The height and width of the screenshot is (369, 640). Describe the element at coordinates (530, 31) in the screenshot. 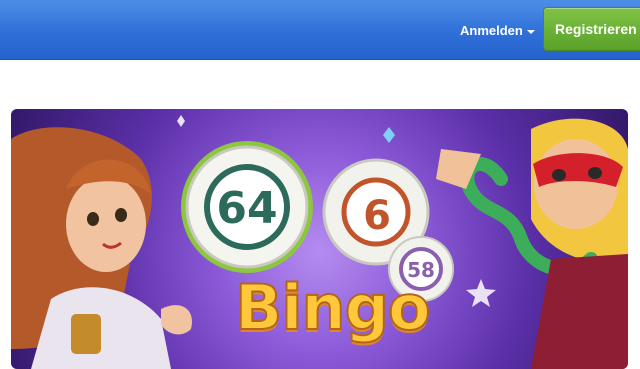

I see `caret-down-icon` at that location.